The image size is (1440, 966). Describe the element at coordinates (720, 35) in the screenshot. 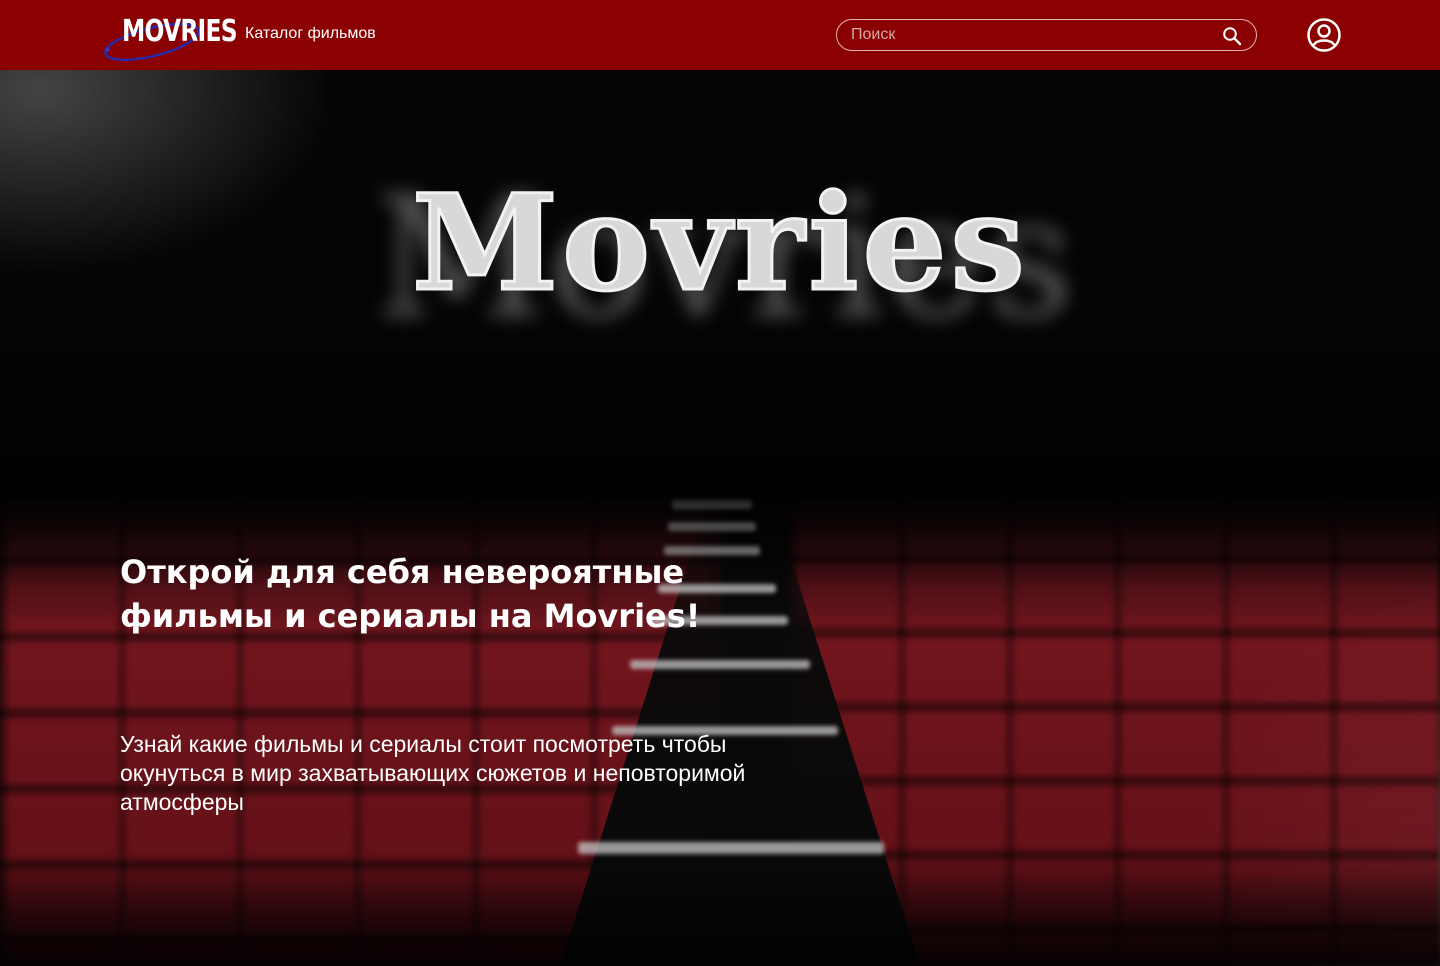

I see `top-header: MOVRIES Каталог фильмов` at that location.